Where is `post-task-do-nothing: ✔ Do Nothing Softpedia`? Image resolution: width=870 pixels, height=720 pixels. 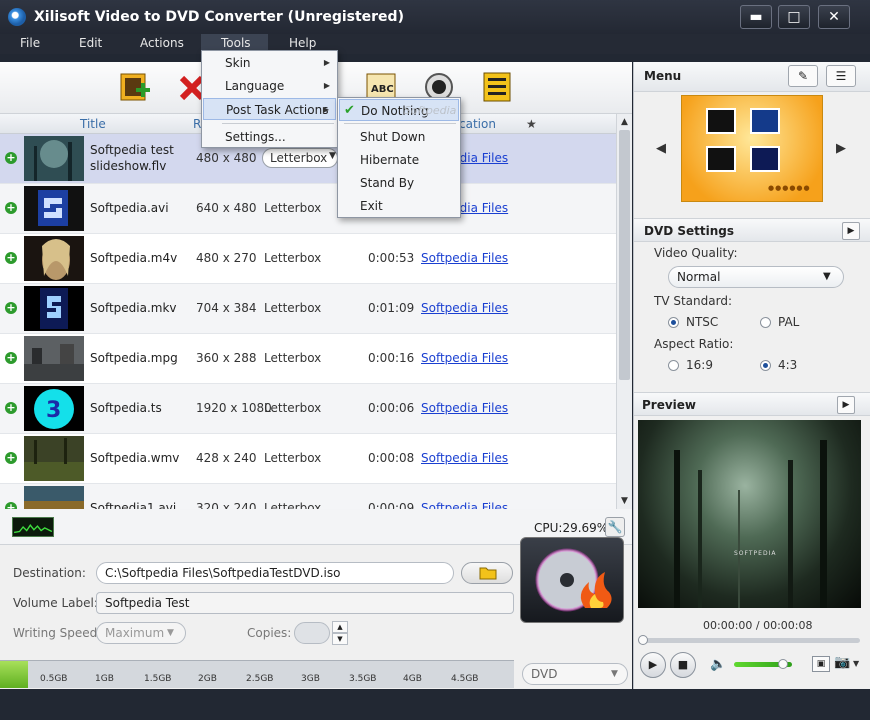
post-task-do-nothing: ✔ Do Nothing Softpedia is located at coordinates (399, 110).